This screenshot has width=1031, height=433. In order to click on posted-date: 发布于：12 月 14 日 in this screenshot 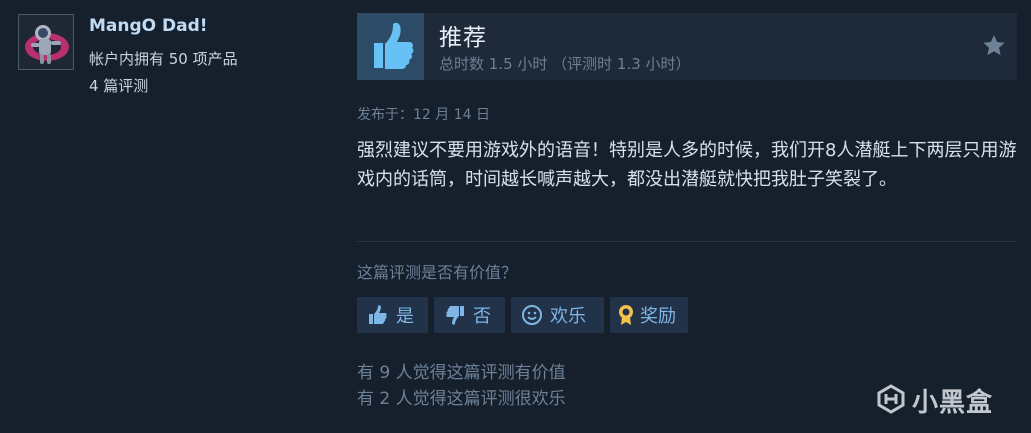, I will do `click(423, 115)`.